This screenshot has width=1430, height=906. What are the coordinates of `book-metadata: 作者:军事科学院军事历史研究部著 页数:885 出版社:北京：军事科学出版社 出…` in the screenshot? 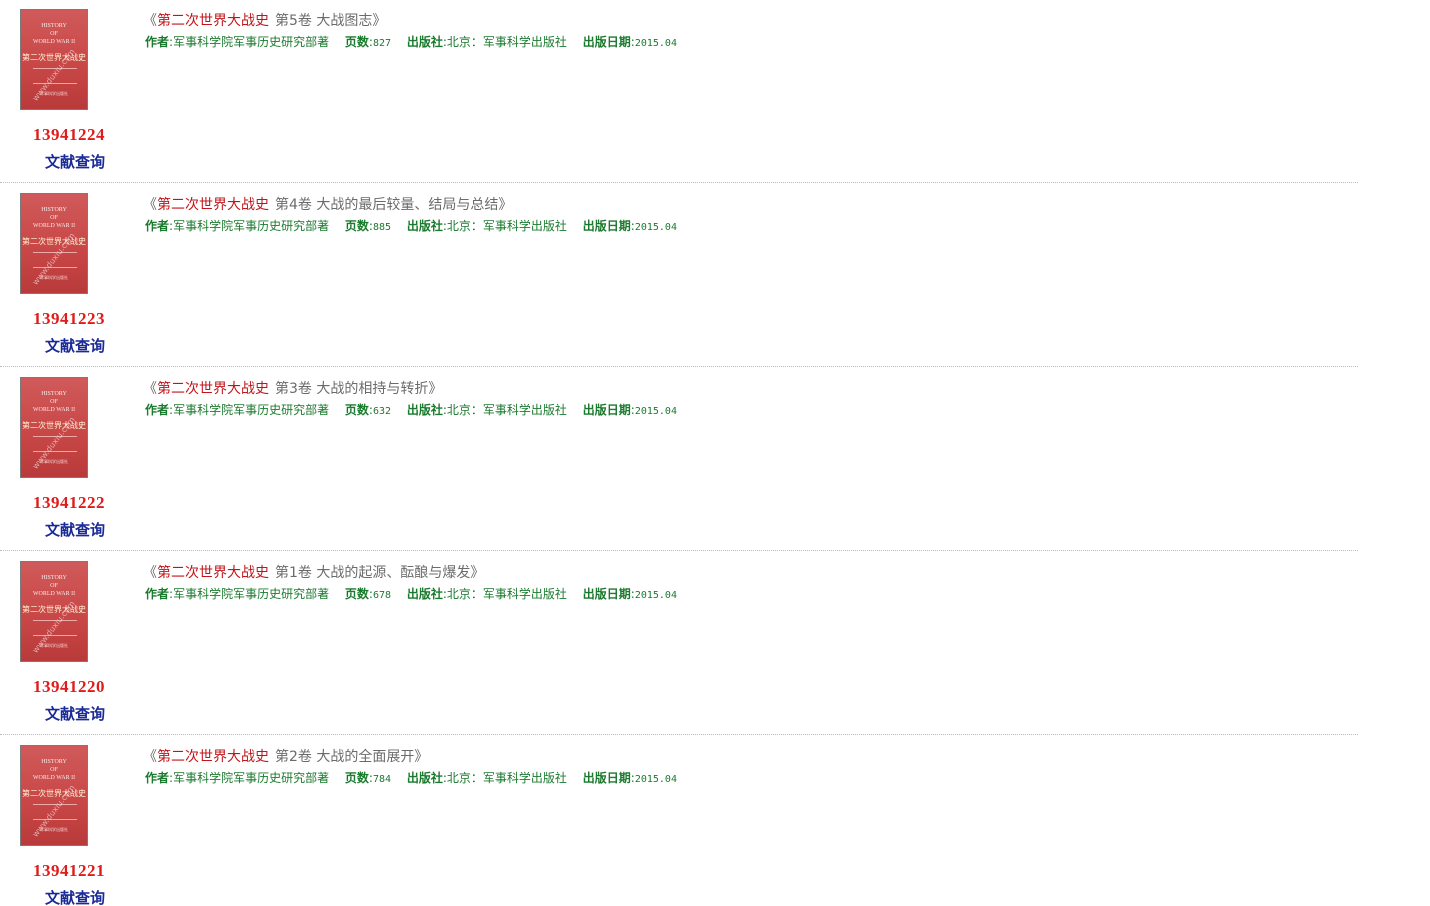 It's located at (417, 225).